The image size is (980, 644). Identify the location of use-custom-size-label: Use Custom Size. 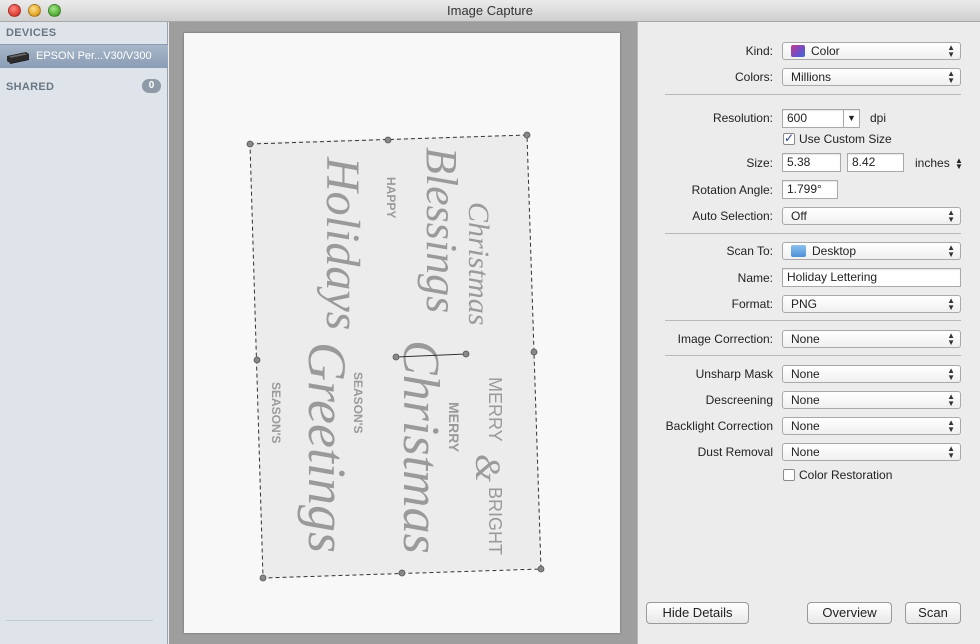
(845, 139).